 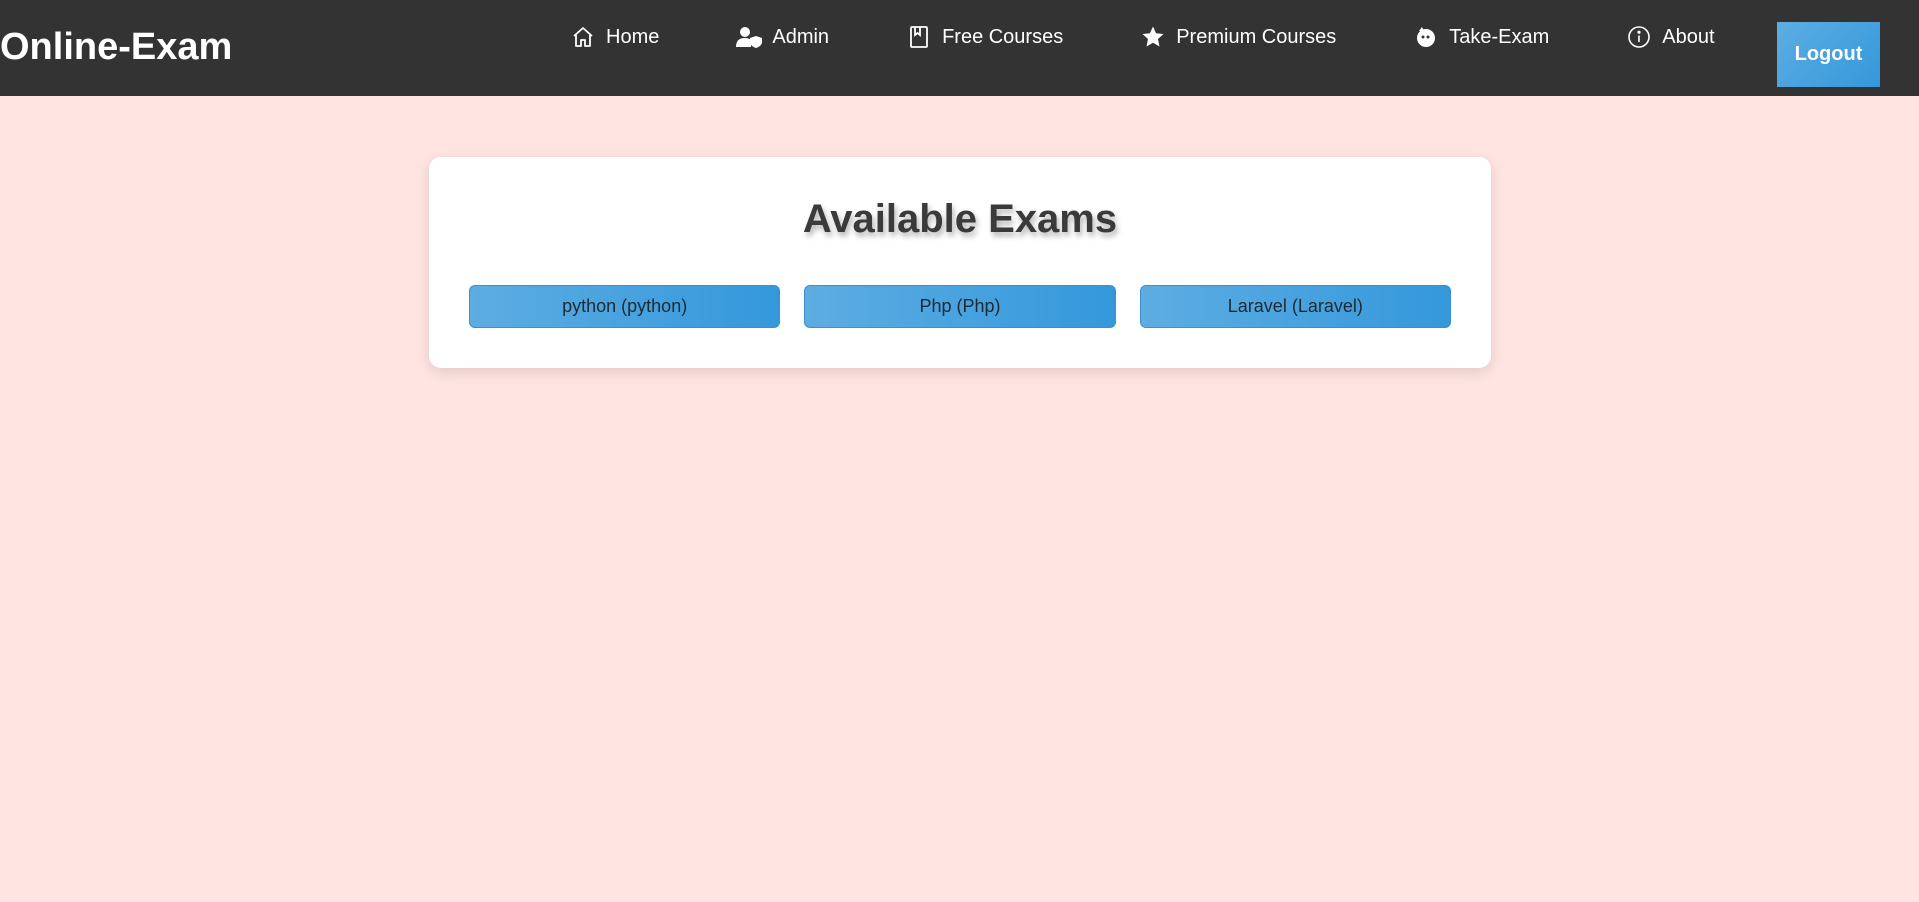 What do you see at coordinates (749, 37) in the screenshot?
I see `admin-user-shield-icon` at bounding box center [749, 37].